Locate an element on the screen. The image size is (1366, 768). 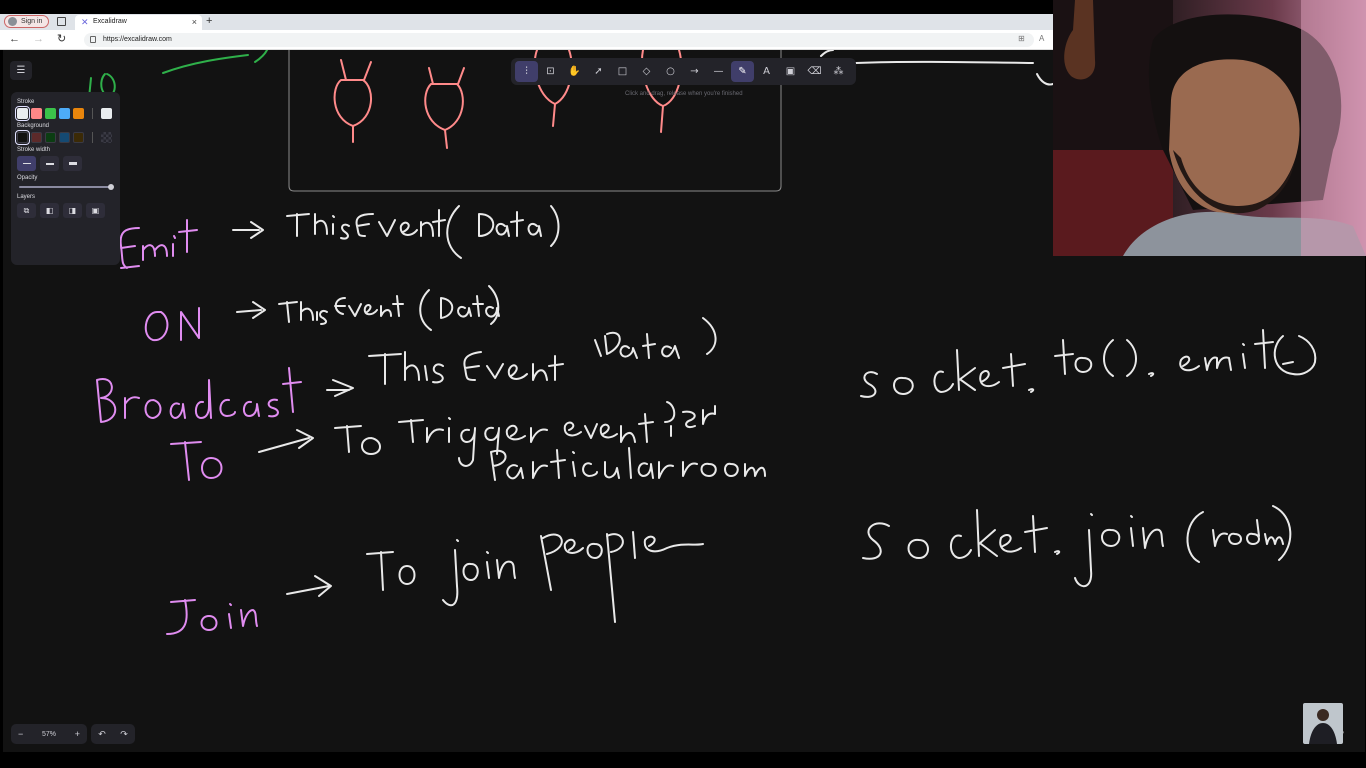
browser-tab-strip: Sign in ✕ Excalidraw × + is located at coordinates (526, 22).